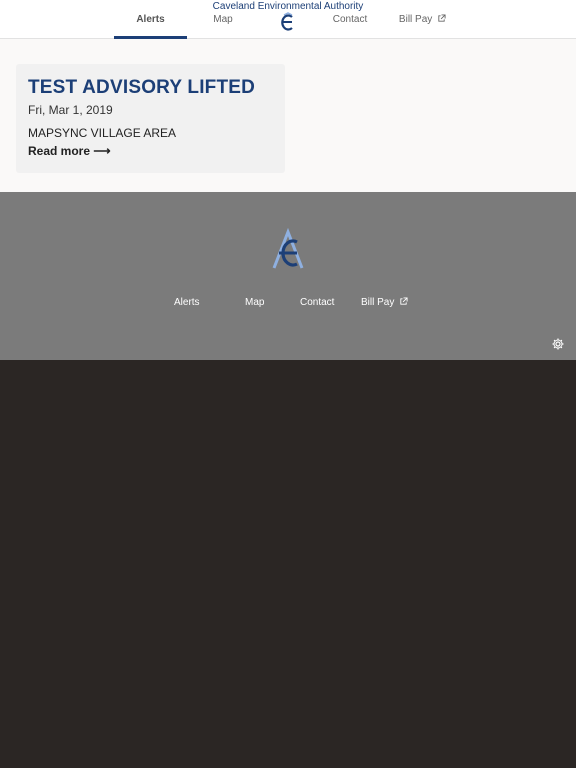  What do you see at coordinates (415, 19) in the screenshot?
I see `nav-bill-pay-label: Bill Pay` at bounding box center [415, 19].